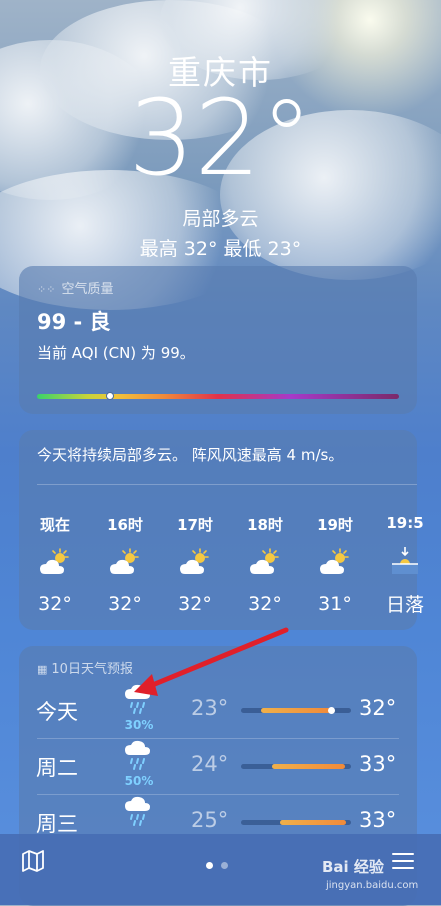 The image size is (441, 906). I want to click on watermark-brand: Bai 经验, so click(353, 867).